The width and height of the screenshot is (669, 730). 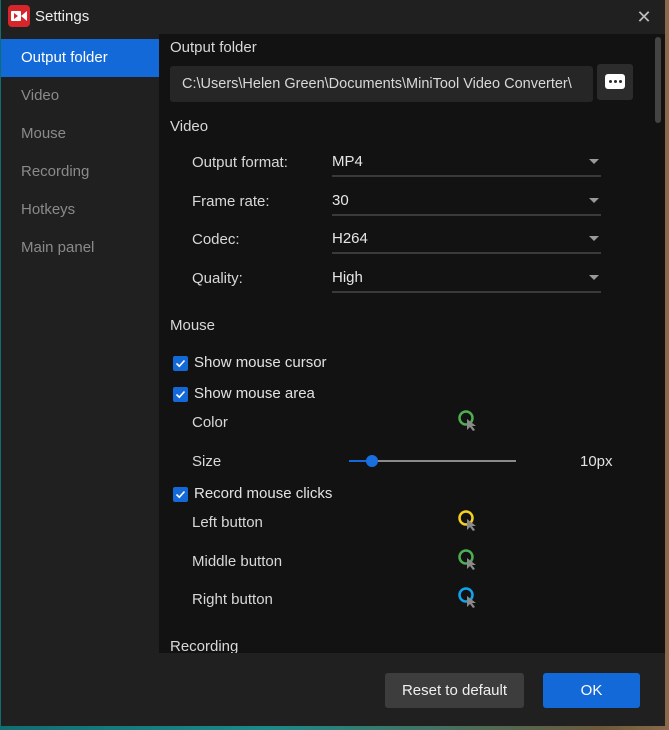 What do you see at coordinates (217, 278) in the screenshot?
I see `quality-label: Quality:` at bounding box center [217, 278].